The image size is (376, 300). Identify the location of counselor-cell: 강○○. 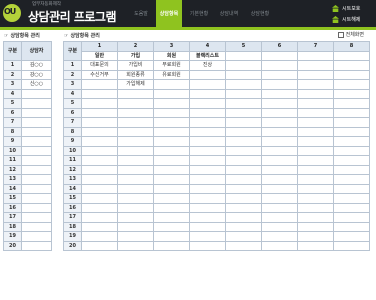
(36, 74).